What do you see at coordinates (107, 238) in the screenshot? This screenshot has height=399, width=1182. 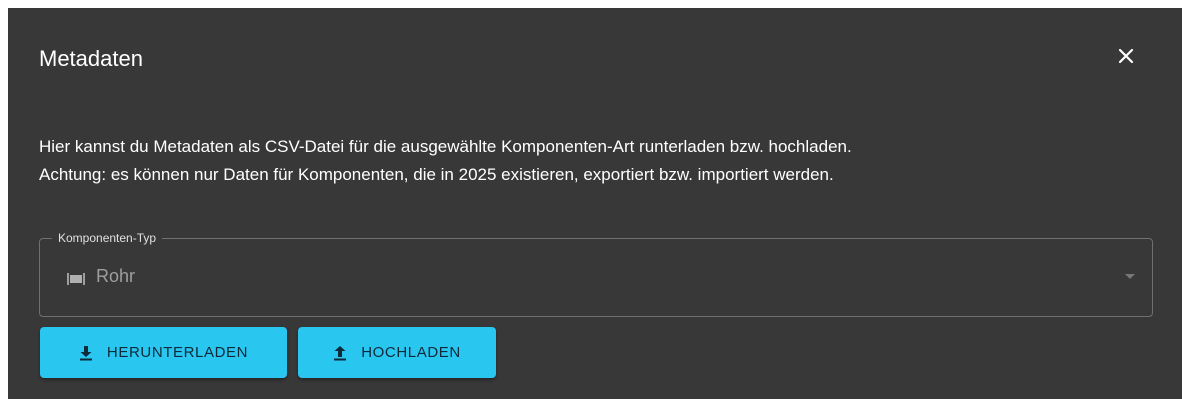 I see `component-type-label: Komponenten-Typ` at bounding box center [107, 238].